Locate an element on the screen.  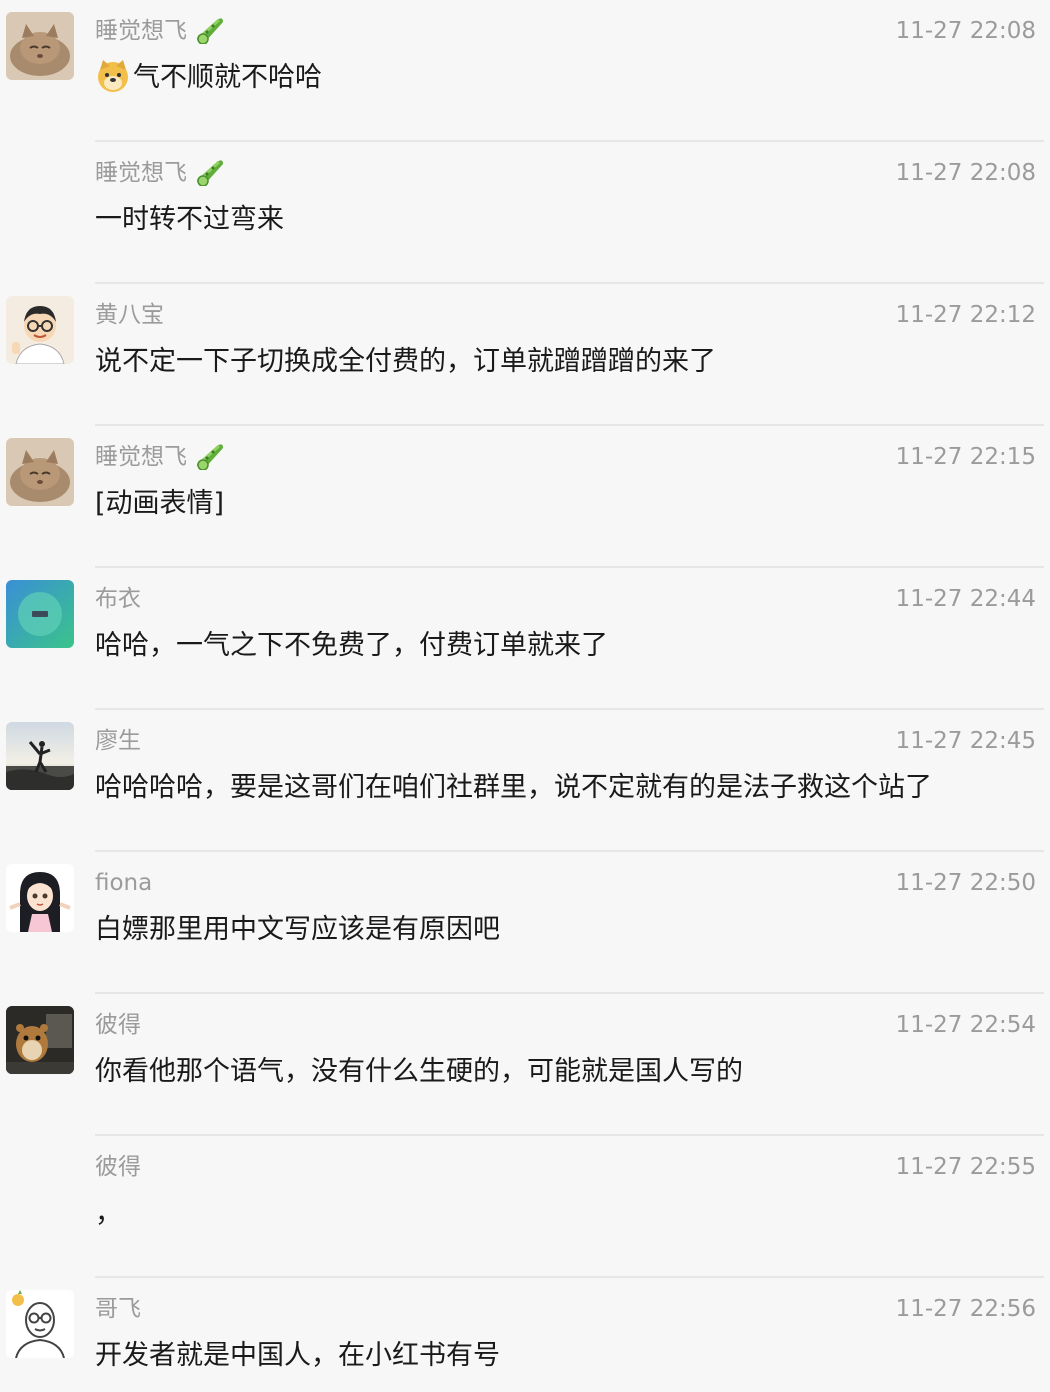
message-item: 睡觉想飞 11-27 22:15 [动画表情] is located at coordinates (525, 497).